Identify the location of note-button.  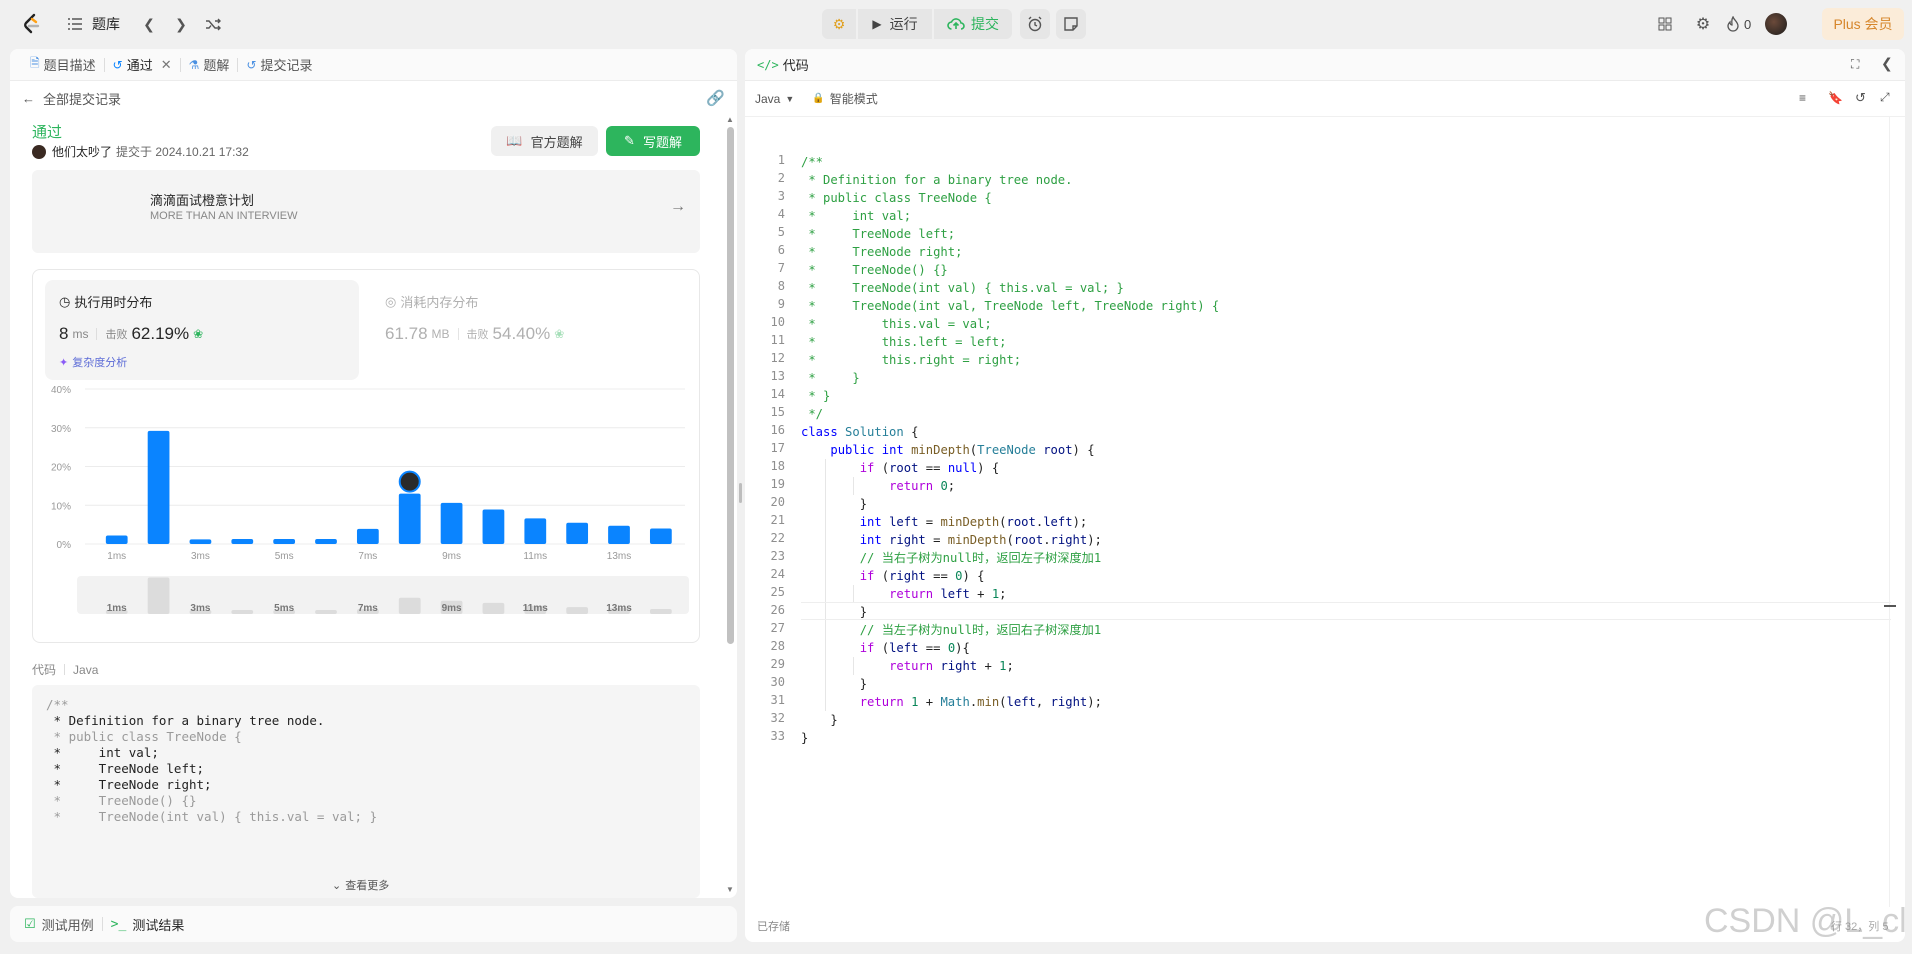
(1071, 24).